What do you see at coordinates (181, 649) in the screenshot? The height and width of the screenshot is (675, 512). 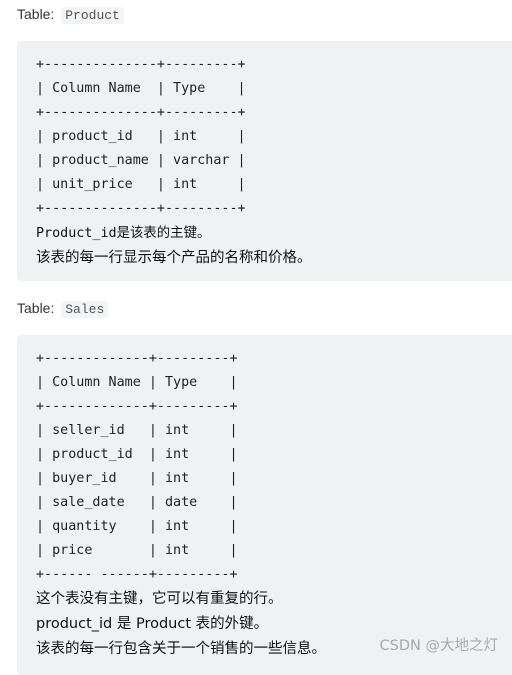 I see `sales-note-description: 该表的每一行包含关于一个销售的一些信息。` at bounding box center [181, 649].